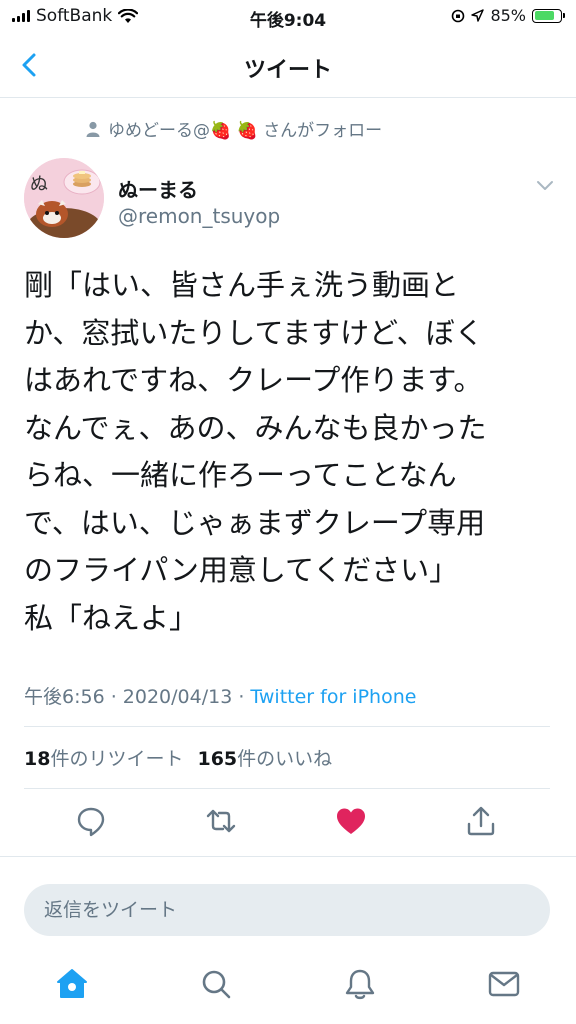 This screenshot has height=1024, width=576. What do you see at coordinates (288, 17) in the screenshot?
I see `status-bar: SoftBank 午後9:04 85%` at bounding box center [288, 17].